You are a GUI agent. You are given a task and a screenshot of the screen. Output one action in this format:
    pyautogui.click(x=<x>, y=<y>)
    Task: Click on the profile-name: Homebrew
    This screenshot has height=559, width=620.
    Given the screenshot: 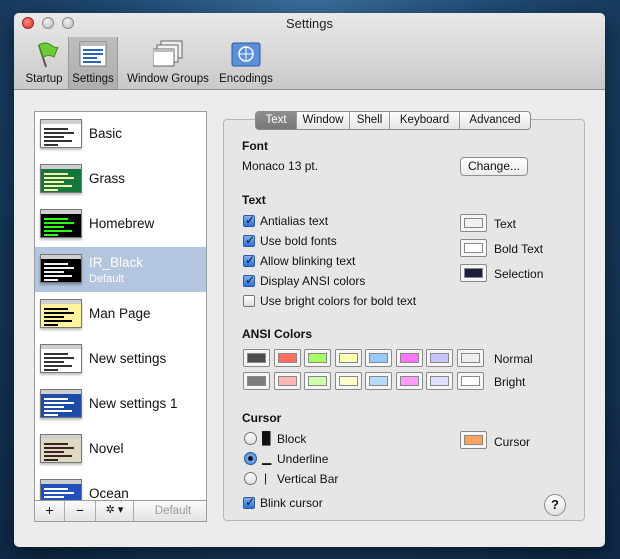 What is the action you would take?
    pyautogui.click(x=122, y=223)
    